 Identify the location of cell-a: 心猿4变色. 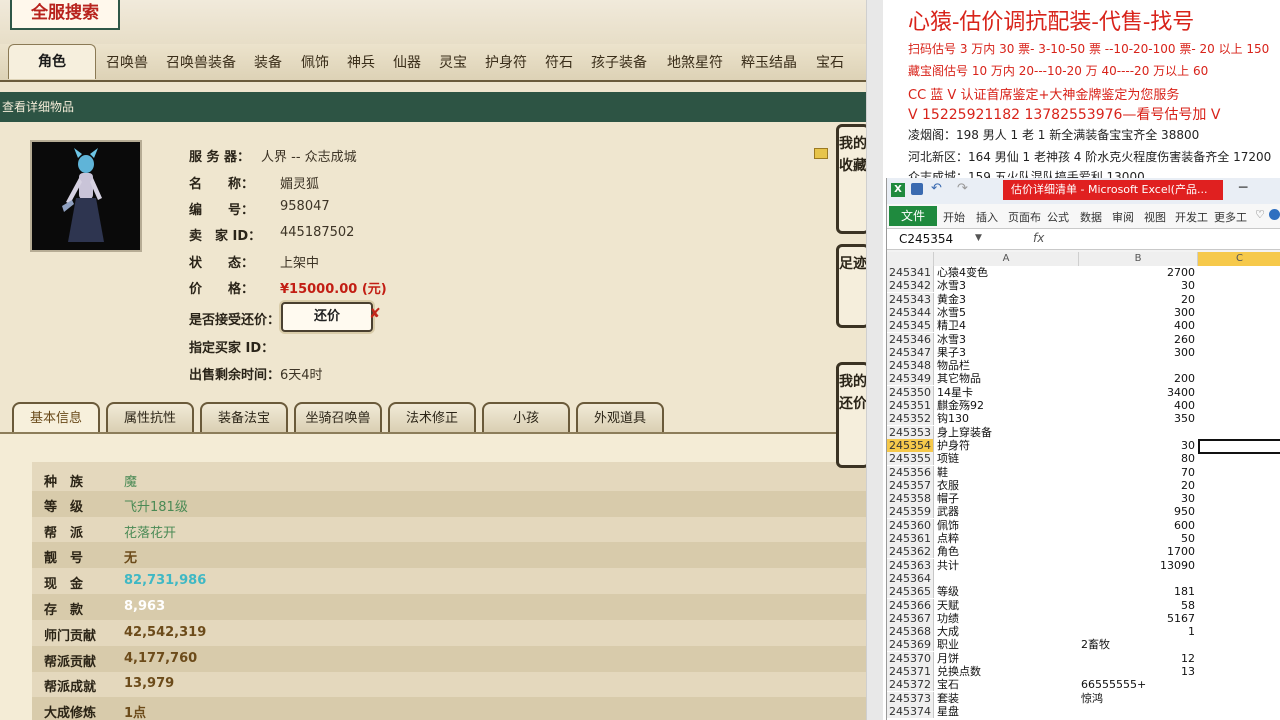
(1008, 272).